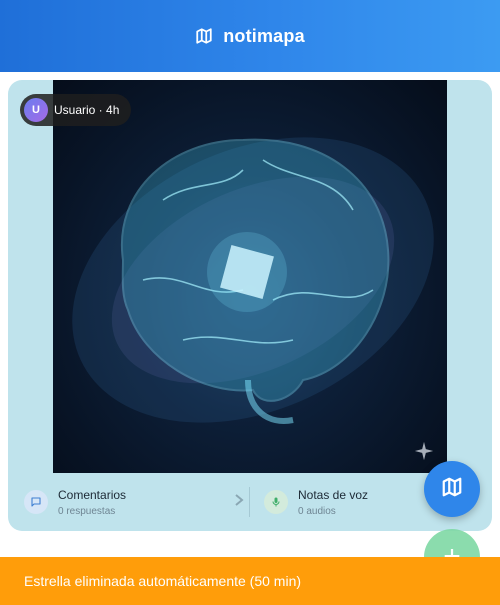 The height and width of the screenshot is (605, 500). Describe the element at coordinates (87, 110) in the screenshot. I see `author-time: Usuario · 4h` at that location.